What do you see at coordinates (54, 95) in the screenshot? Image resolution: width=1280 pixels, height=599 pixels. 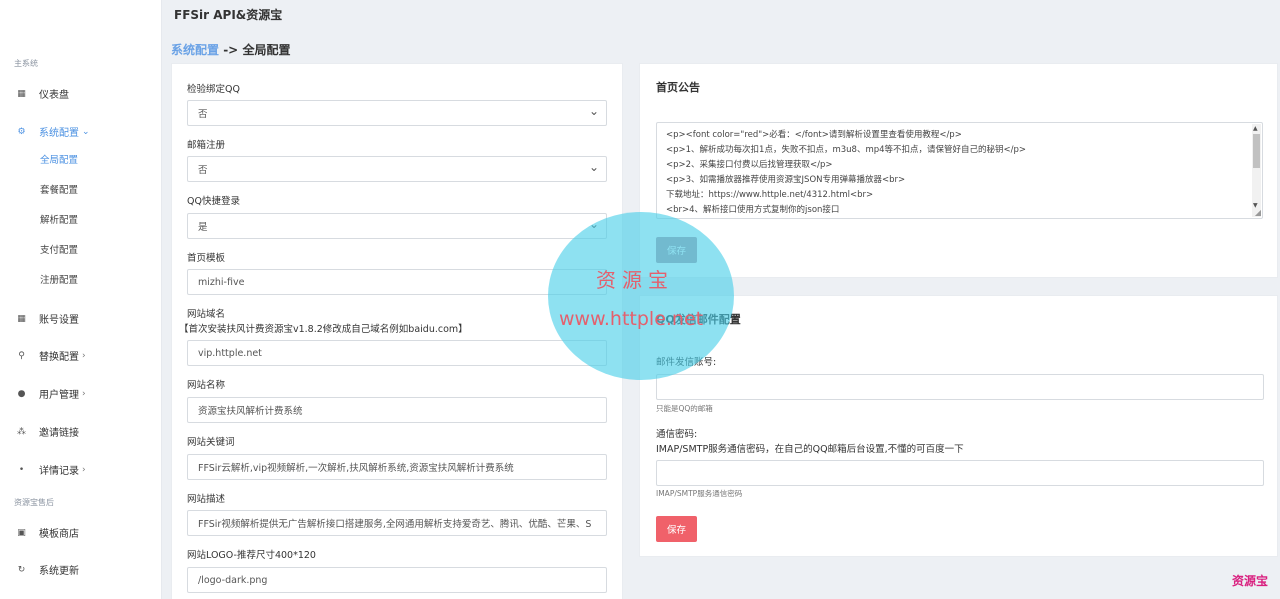 I see `sidebar-item-label: 仪表盘` at bounding box center [54, 95].